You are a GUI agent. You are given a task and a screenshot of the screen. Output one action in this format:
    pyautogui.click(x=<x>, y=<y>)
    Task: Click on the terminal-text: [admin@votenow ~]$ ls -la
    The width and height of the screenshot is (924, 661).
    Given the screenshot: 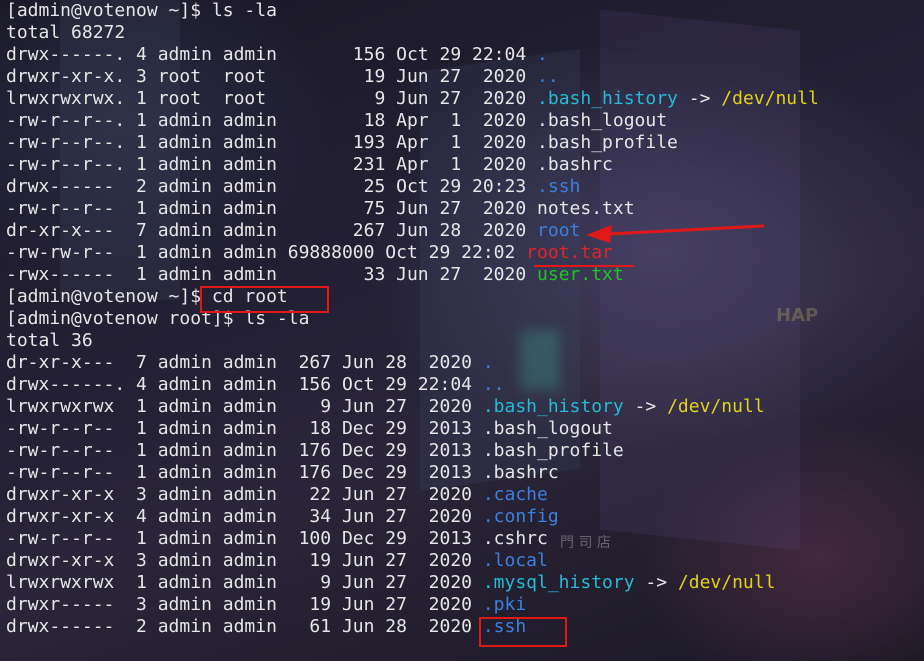 What is the action you would take?
    pyautogui.click(x=141, y=10)
    